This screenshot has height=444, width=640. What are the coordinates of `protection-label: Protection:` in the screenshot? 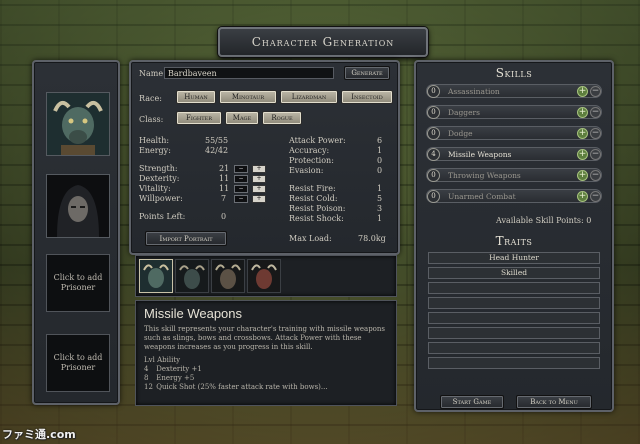 It's located at (311, 160).